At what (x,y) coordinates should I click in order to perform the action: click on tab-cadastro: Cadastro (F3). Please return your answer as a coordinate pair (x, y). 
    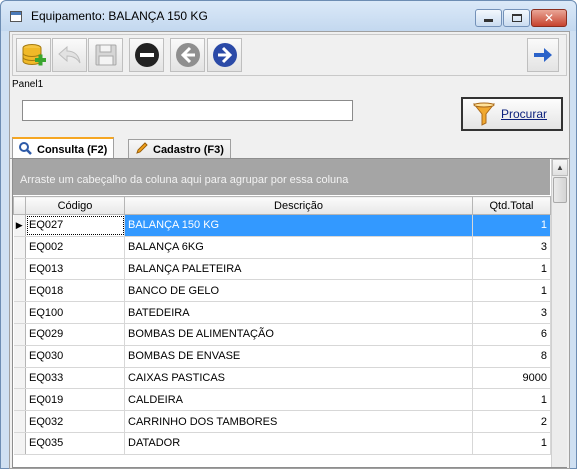
    Looking at the image, I should click on (179, 149).